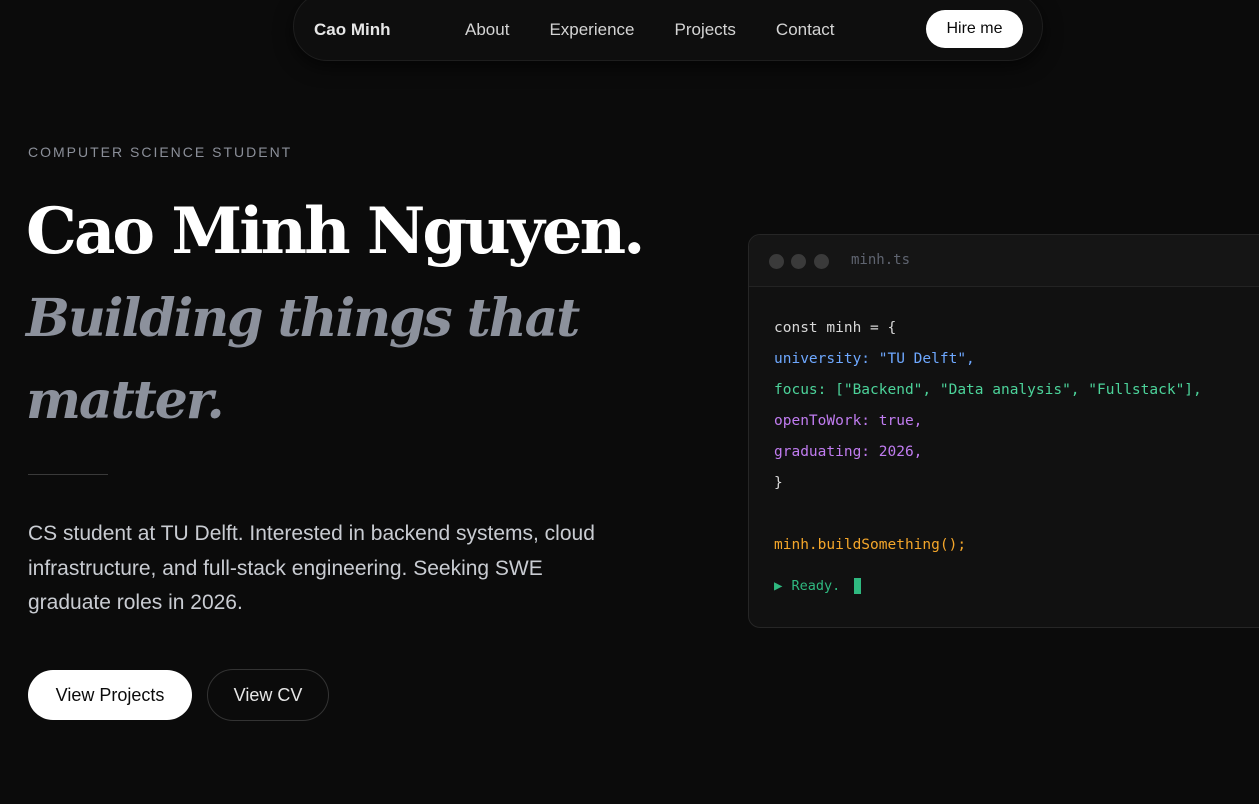  Describe the element at coordinates (778, 586) in the screenshot. I see `play-icon: ▶` at that location.